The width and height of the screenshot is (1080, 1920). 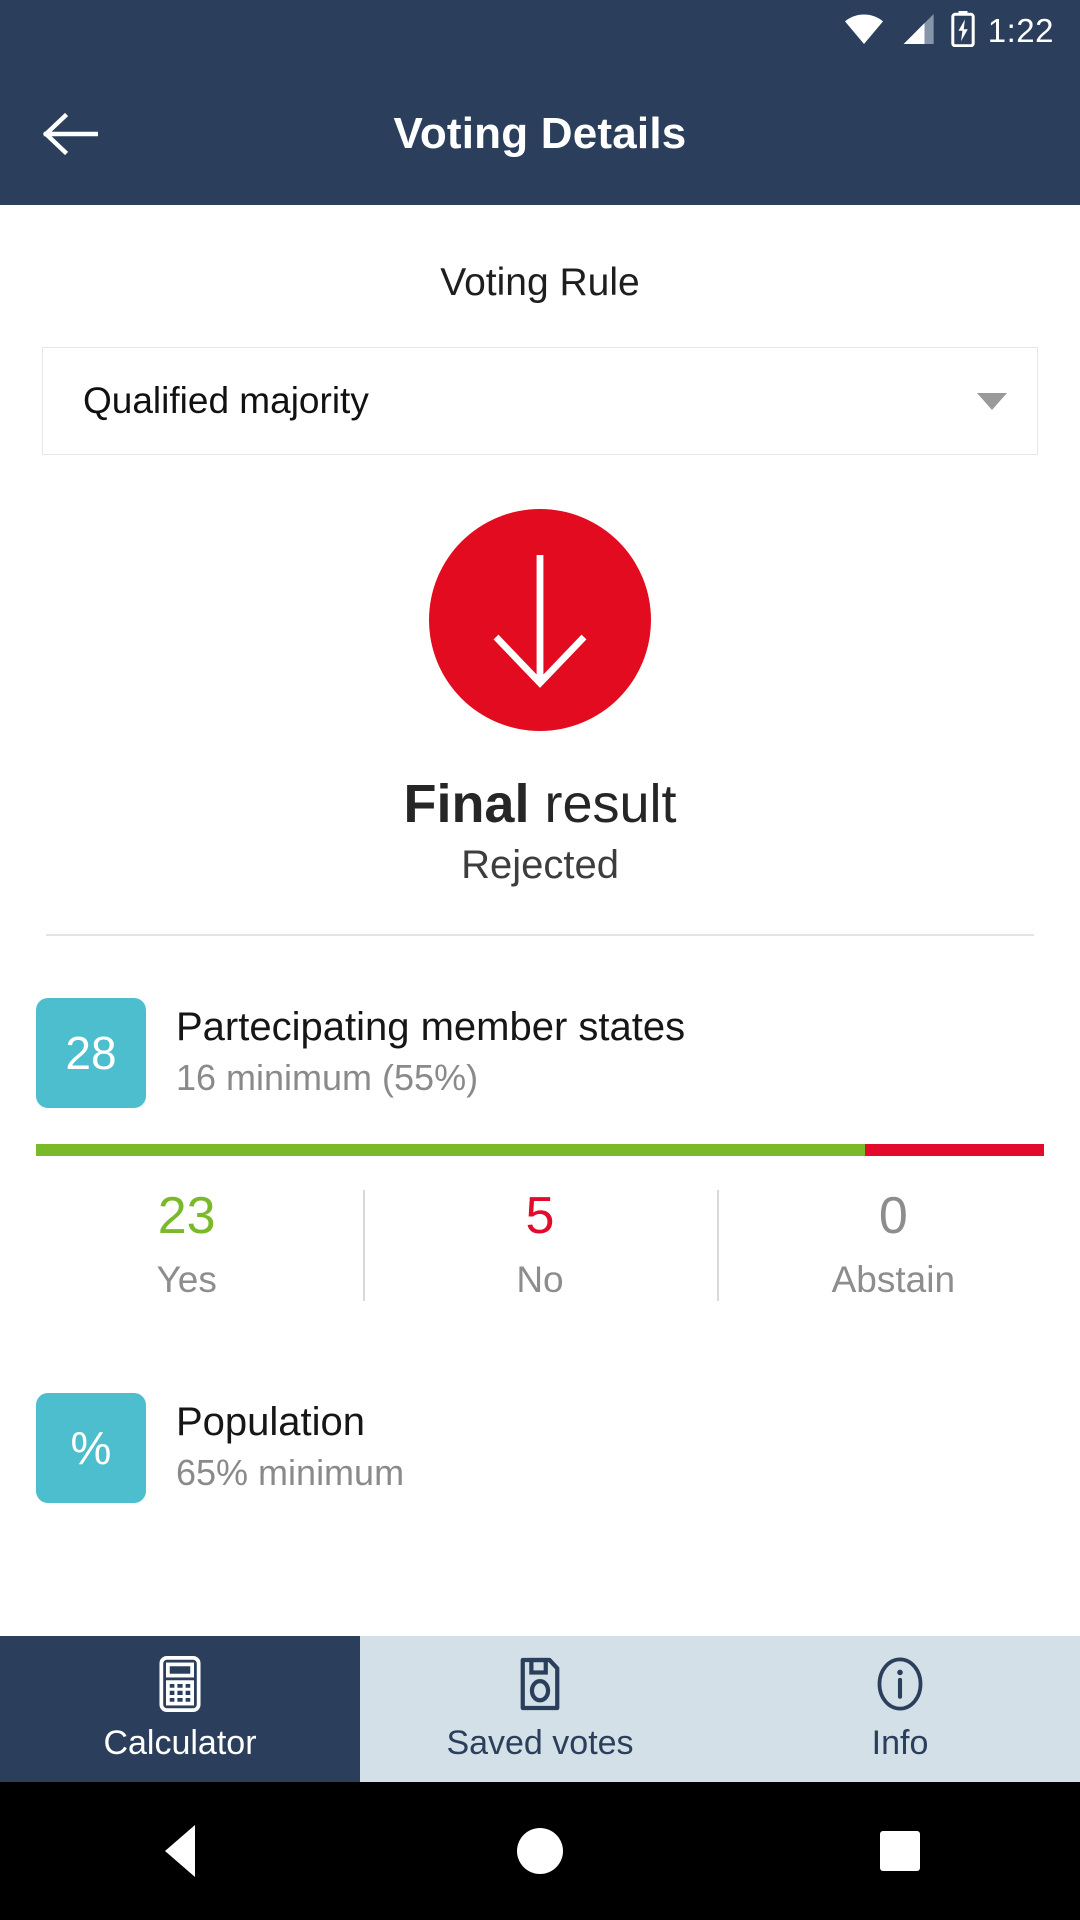 What do you see at coordinates (864, 31) in the screenshot?
I see `wifi-icon` at bounding box center [864, 31].